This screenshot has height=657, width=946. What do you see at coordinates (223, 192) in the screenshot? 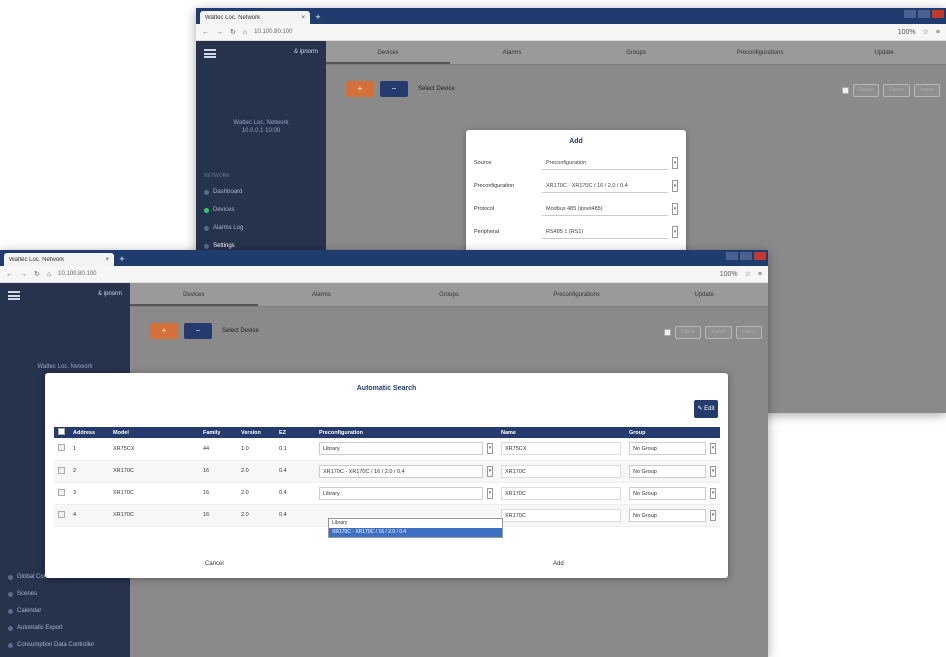
I see `sidebar-item-dashboard: Dashboard` at bounding box center [223, 192].